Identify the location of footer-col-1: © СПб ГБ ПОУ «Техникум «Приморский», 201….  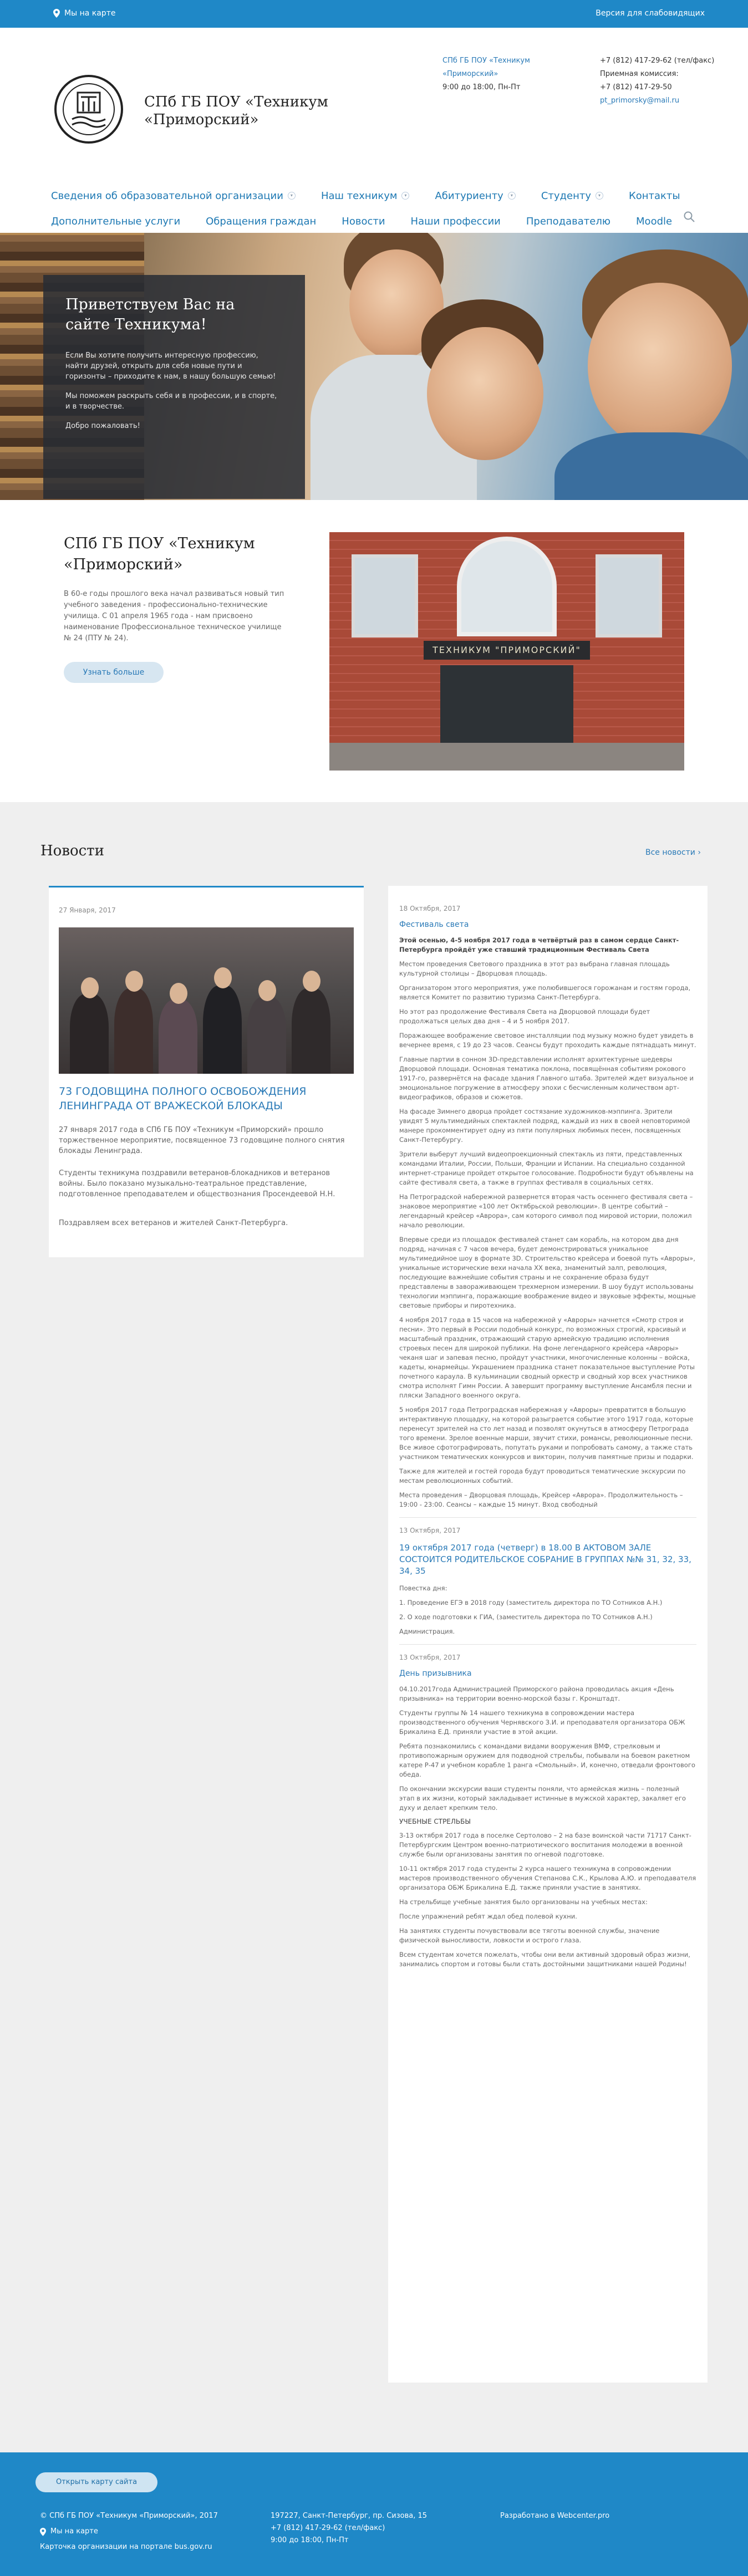
(140, 2531).